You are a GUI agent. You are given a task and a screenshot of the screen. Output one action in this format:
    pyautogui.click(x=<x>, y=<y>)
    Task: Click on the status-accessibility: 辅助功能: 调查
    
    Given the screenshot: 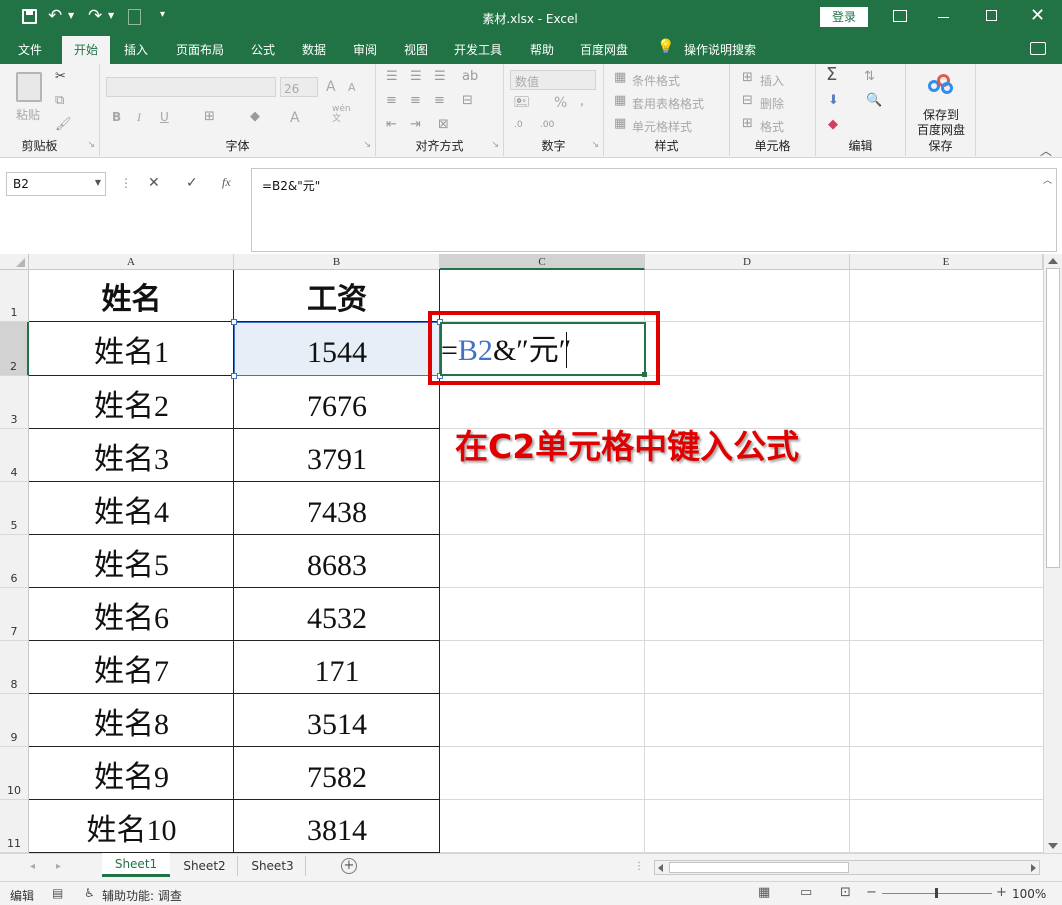 What is the action you would take?
    pyautogui.click(x=142, y=895)
    